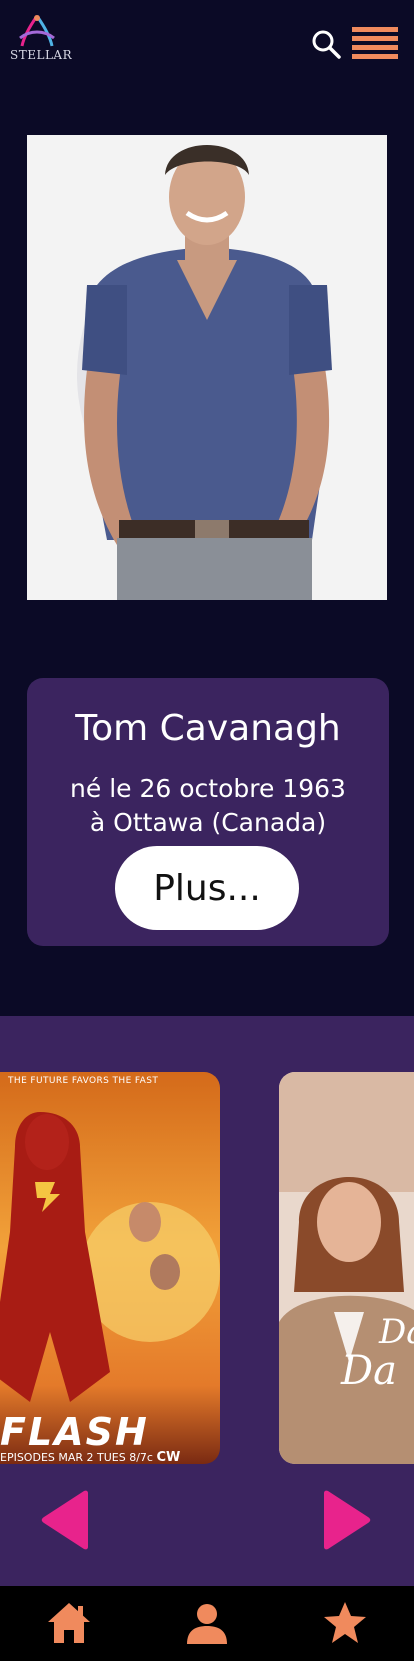 This screenshot has height=1661, width=414. Describe the element at coordinates (168, 1457) in the screenshot. I see `poster-network: CW` at that location.